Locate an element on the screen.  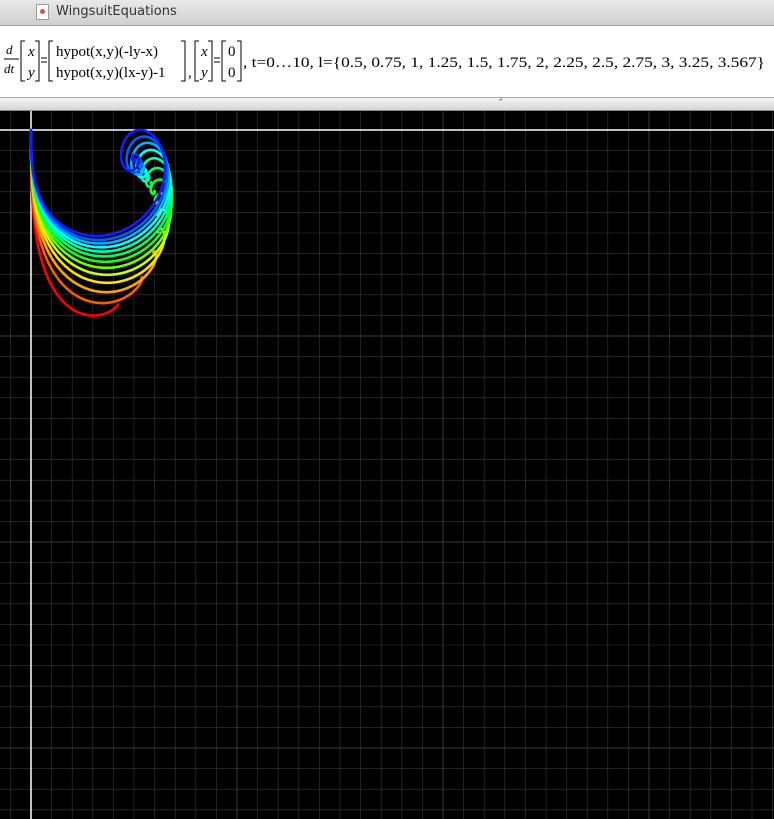
formula-init-y: 0 is located at coordinates (232, 73).